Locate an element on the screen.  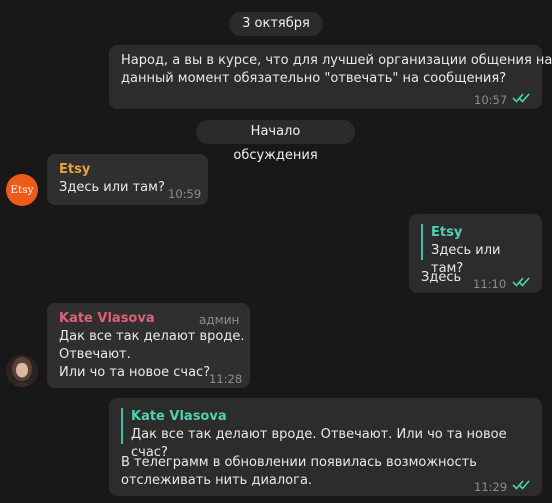
message-outgoing-reply-1: Etsy Здесь или там? Здесь 11:10 is located at coordinates (475, 253).